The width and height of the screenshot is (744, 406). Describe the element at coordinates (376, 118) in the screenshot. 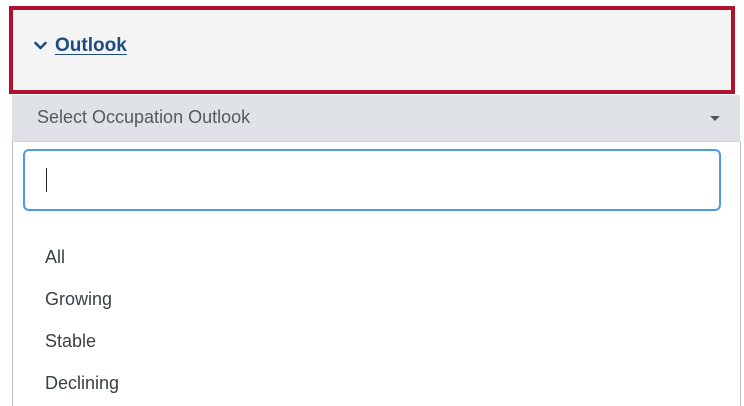

I see `occupation-outlook-select: Select Occupation Outlook` at that location.